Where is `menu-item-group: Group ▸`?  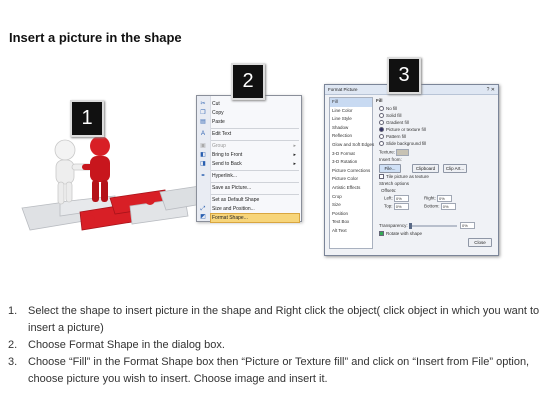 menu-item-group: Group ▸ is located at coordinates (255, 146).